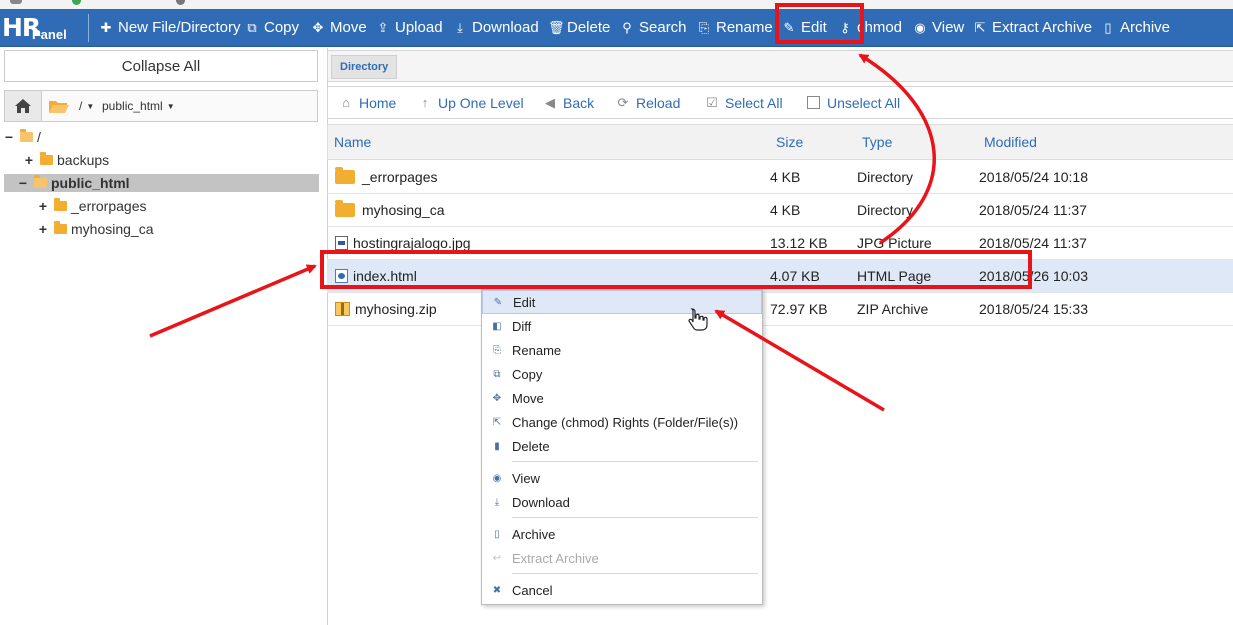 The height and width of the screenshot is (625, 1233). Describe the element at coordinates (386, 177) in the screenshot. I see `file-name-cell: _errorpages` at that location.